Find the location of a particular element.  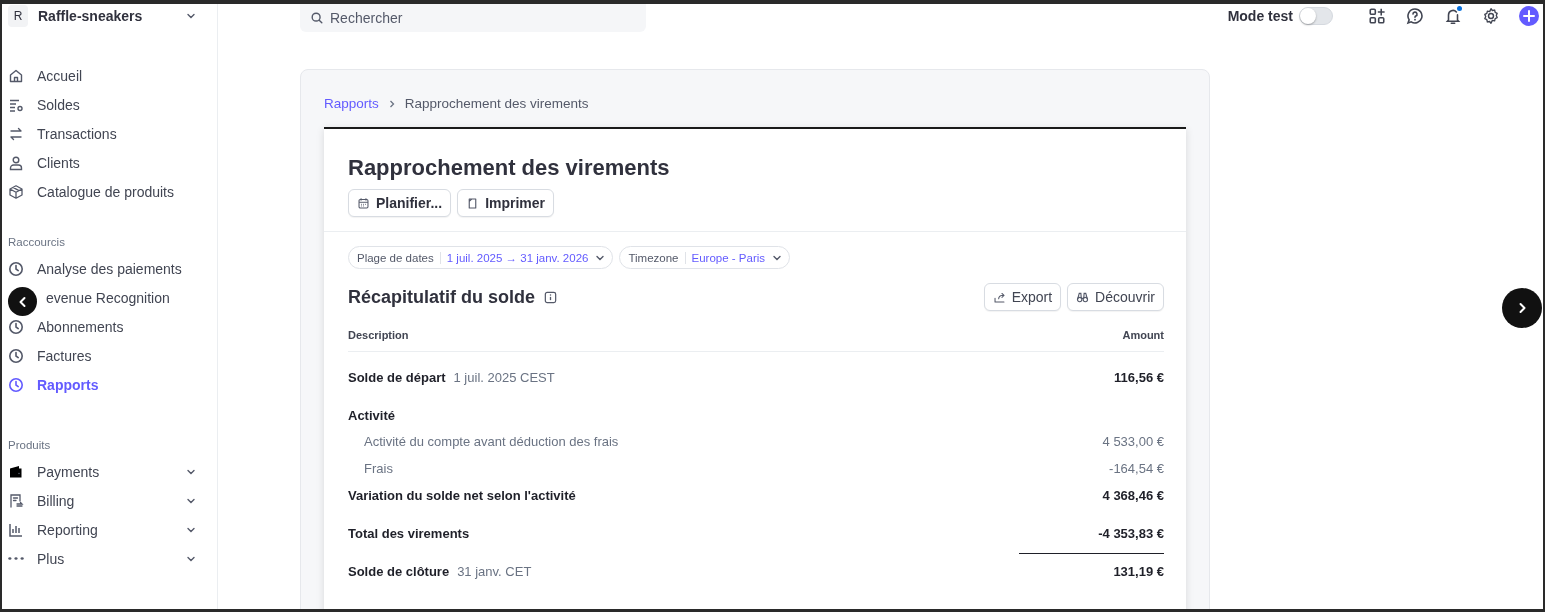

filter-chip: Plage de dates 1 juil. 2025 → 31 janv. 2026 is located at coordinates (481, 257).